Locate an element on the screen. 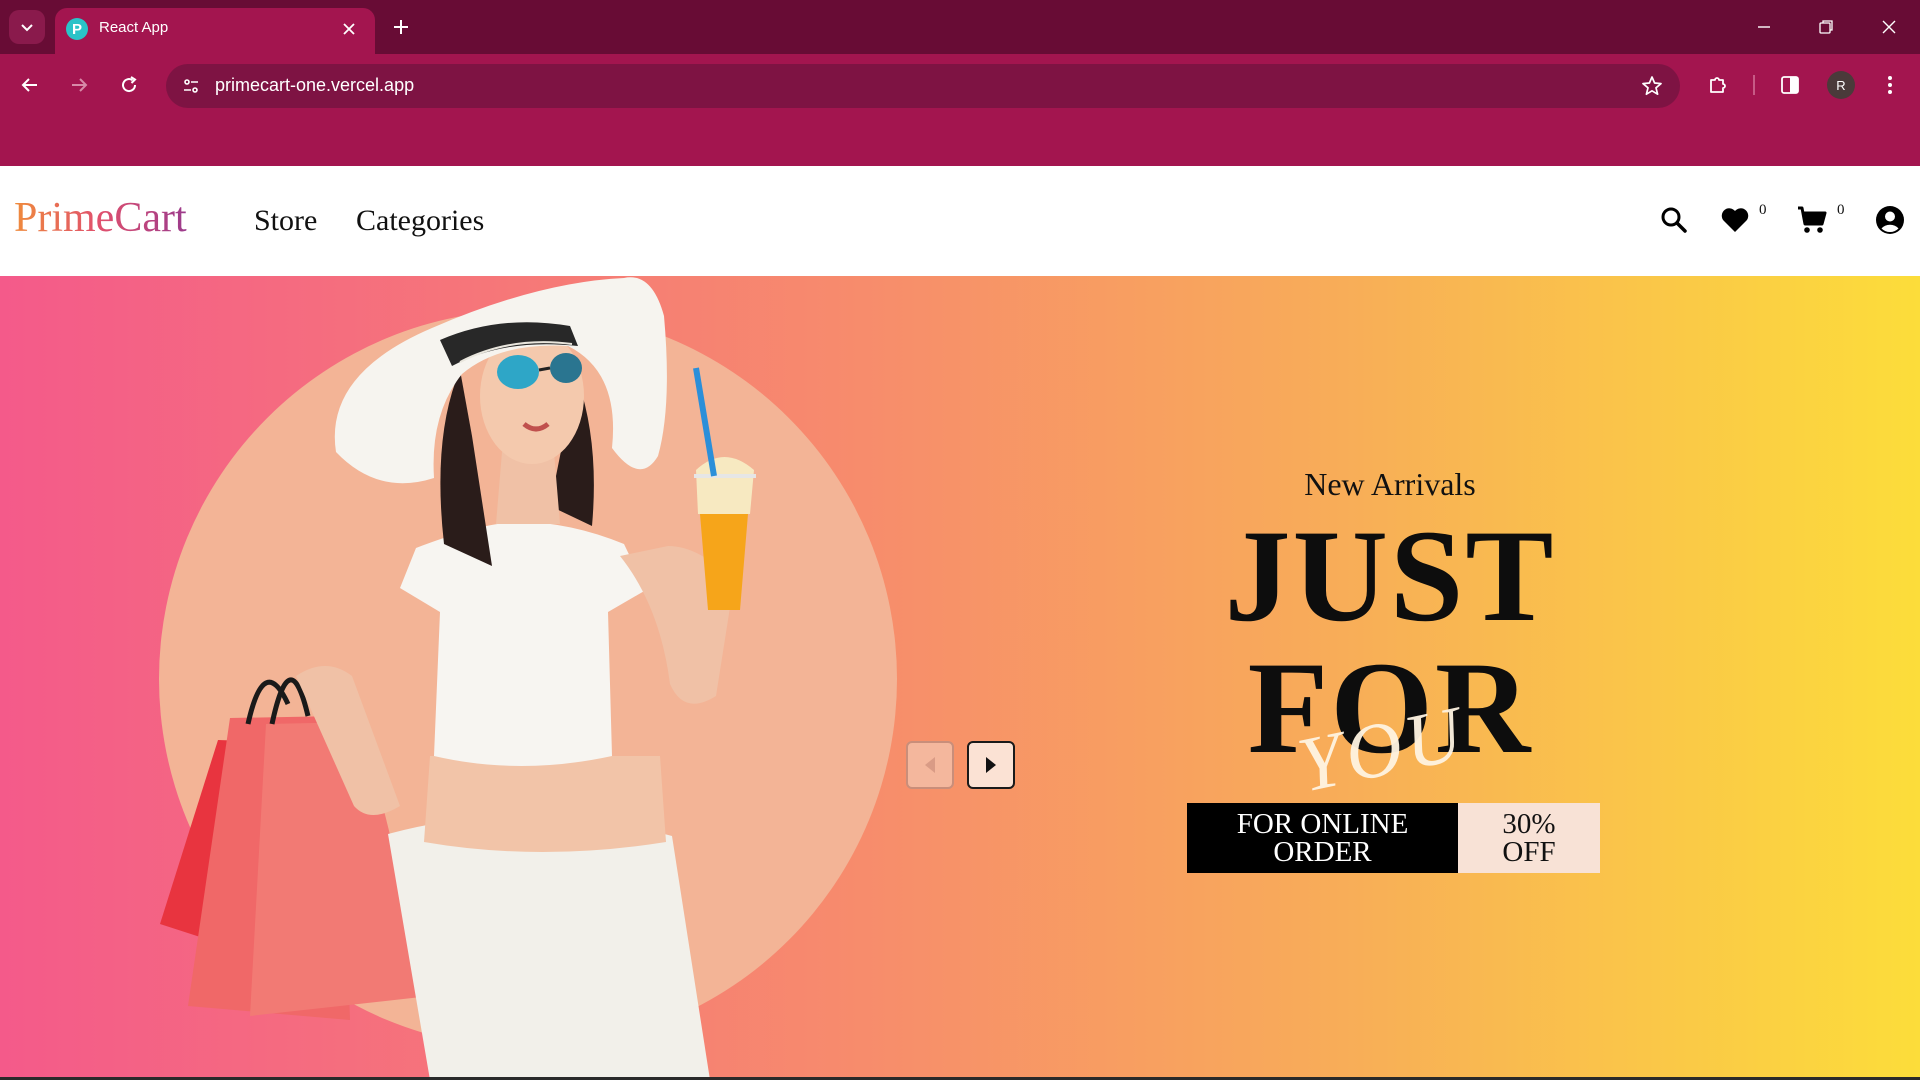 This screenshot has width=1920, height=1080. carousel-next-button is located at coordinates (991, 765).